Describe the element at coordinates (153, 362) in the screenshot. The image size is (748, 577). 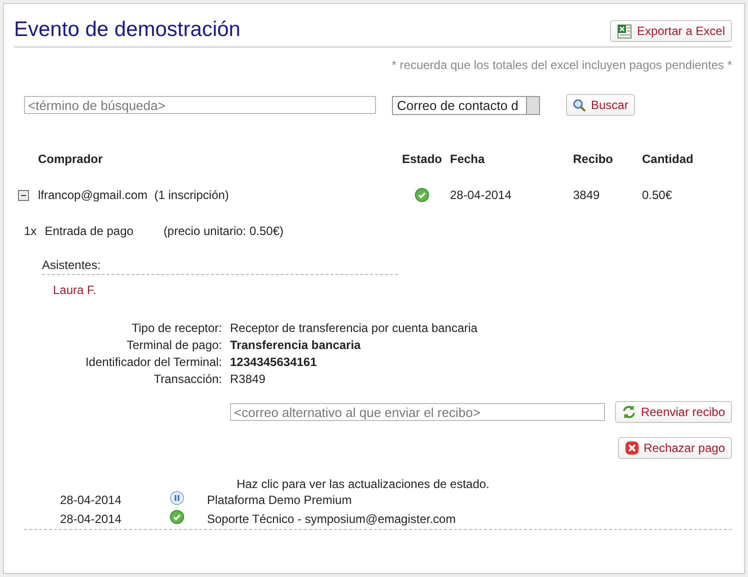
I see `detail-label: Identificador del Terminal:` at that location.